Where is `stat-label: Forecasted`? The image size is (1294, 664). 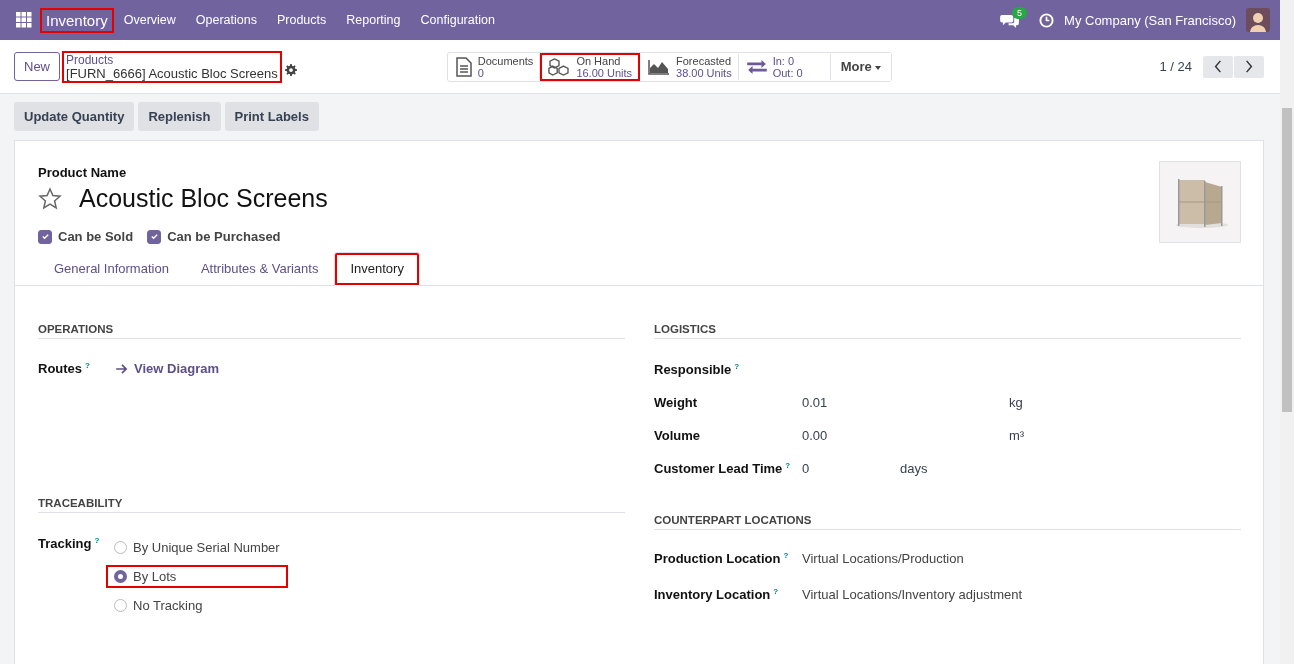 stat-label: Forecasted is located at coordinates (704, 60).